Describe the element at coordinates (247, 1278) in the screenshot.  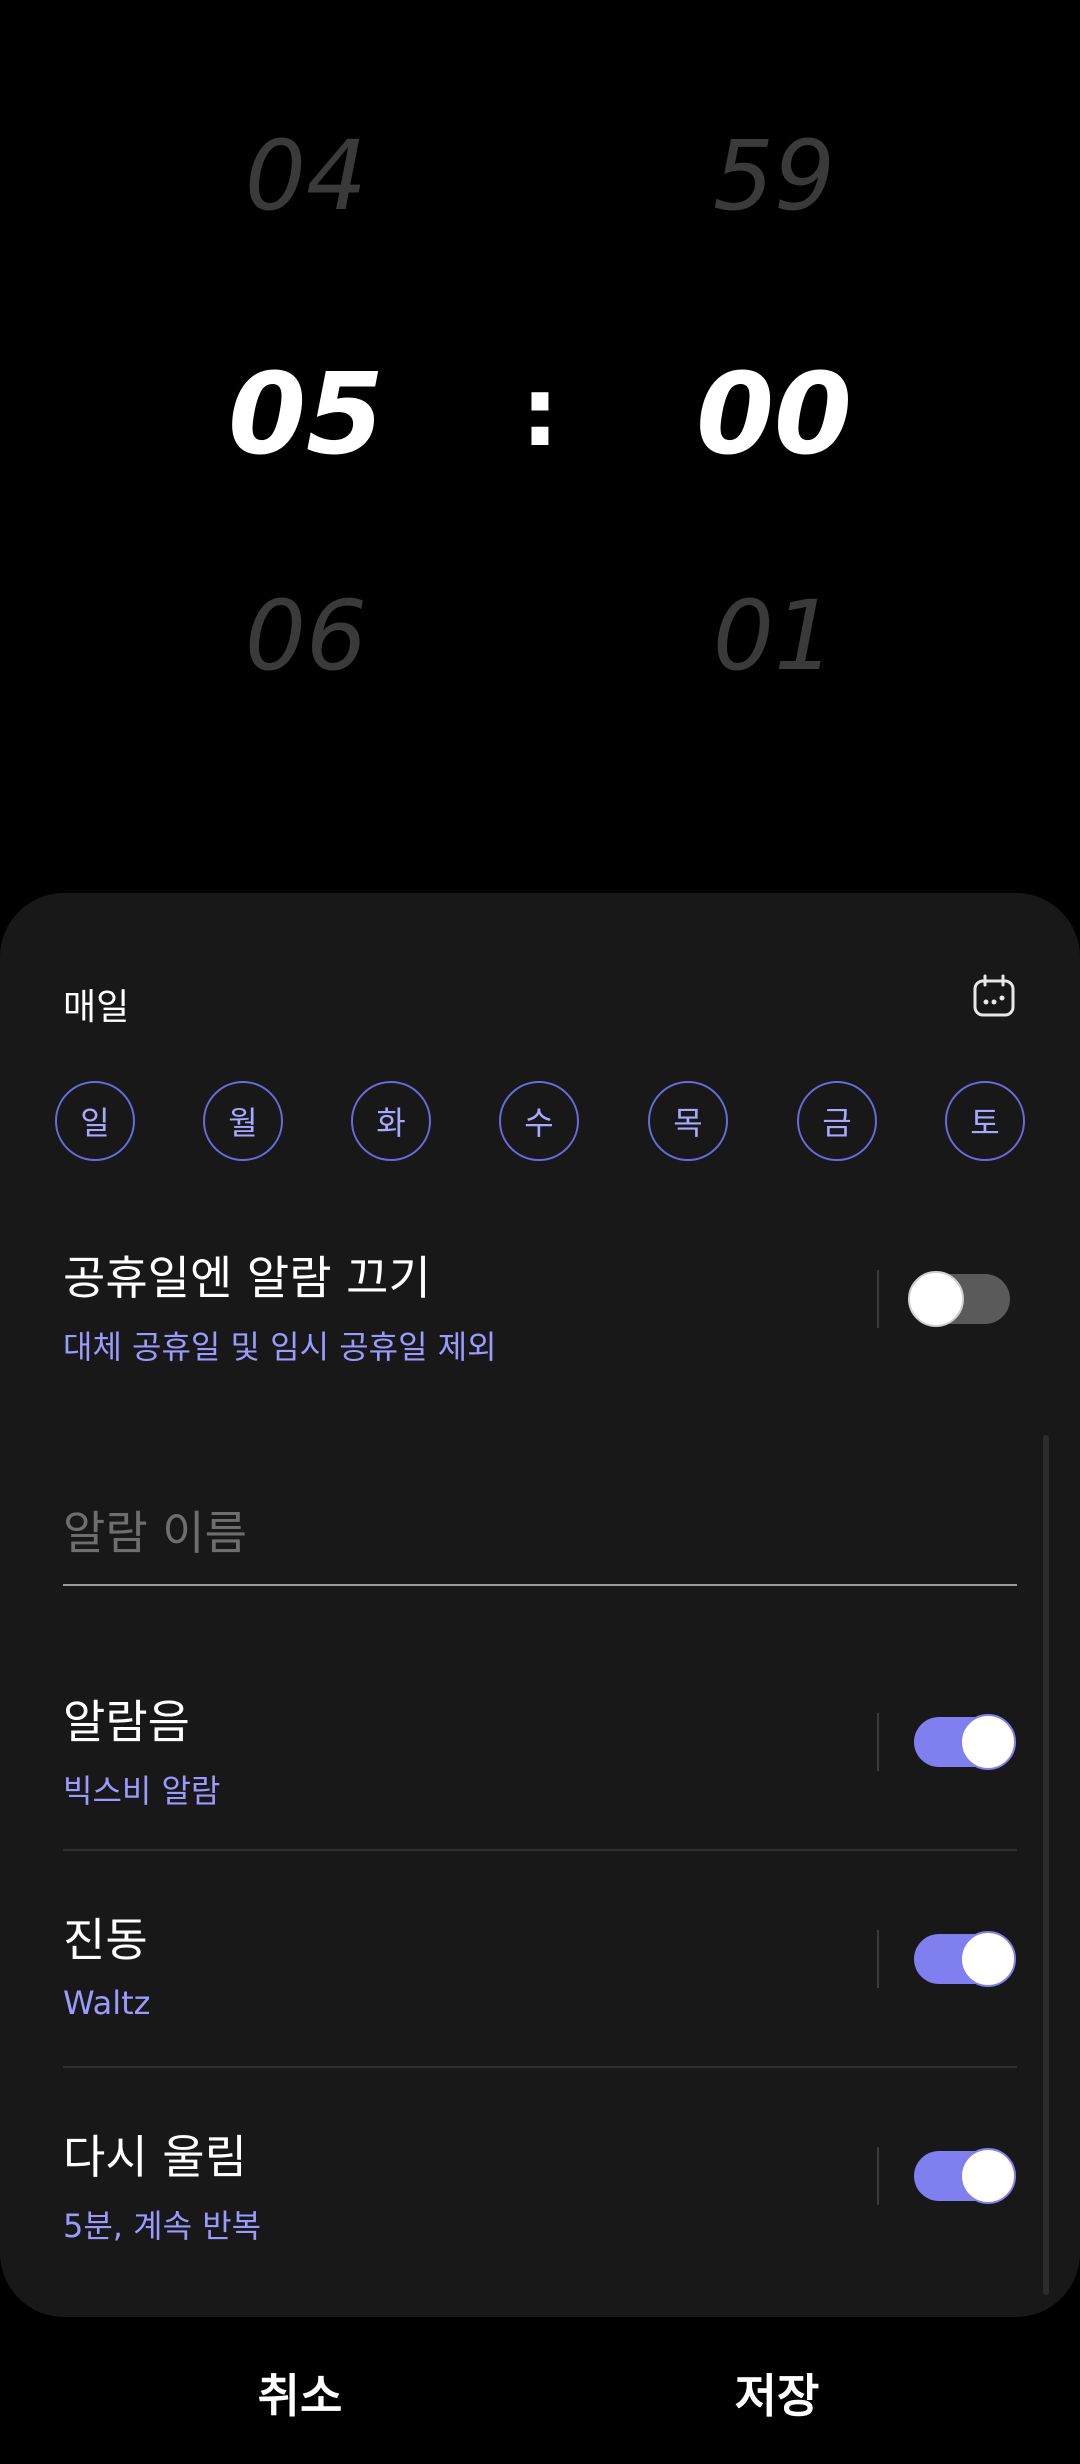
I see `holiday-title: 공휴일엔 알람 끄기` at that location.